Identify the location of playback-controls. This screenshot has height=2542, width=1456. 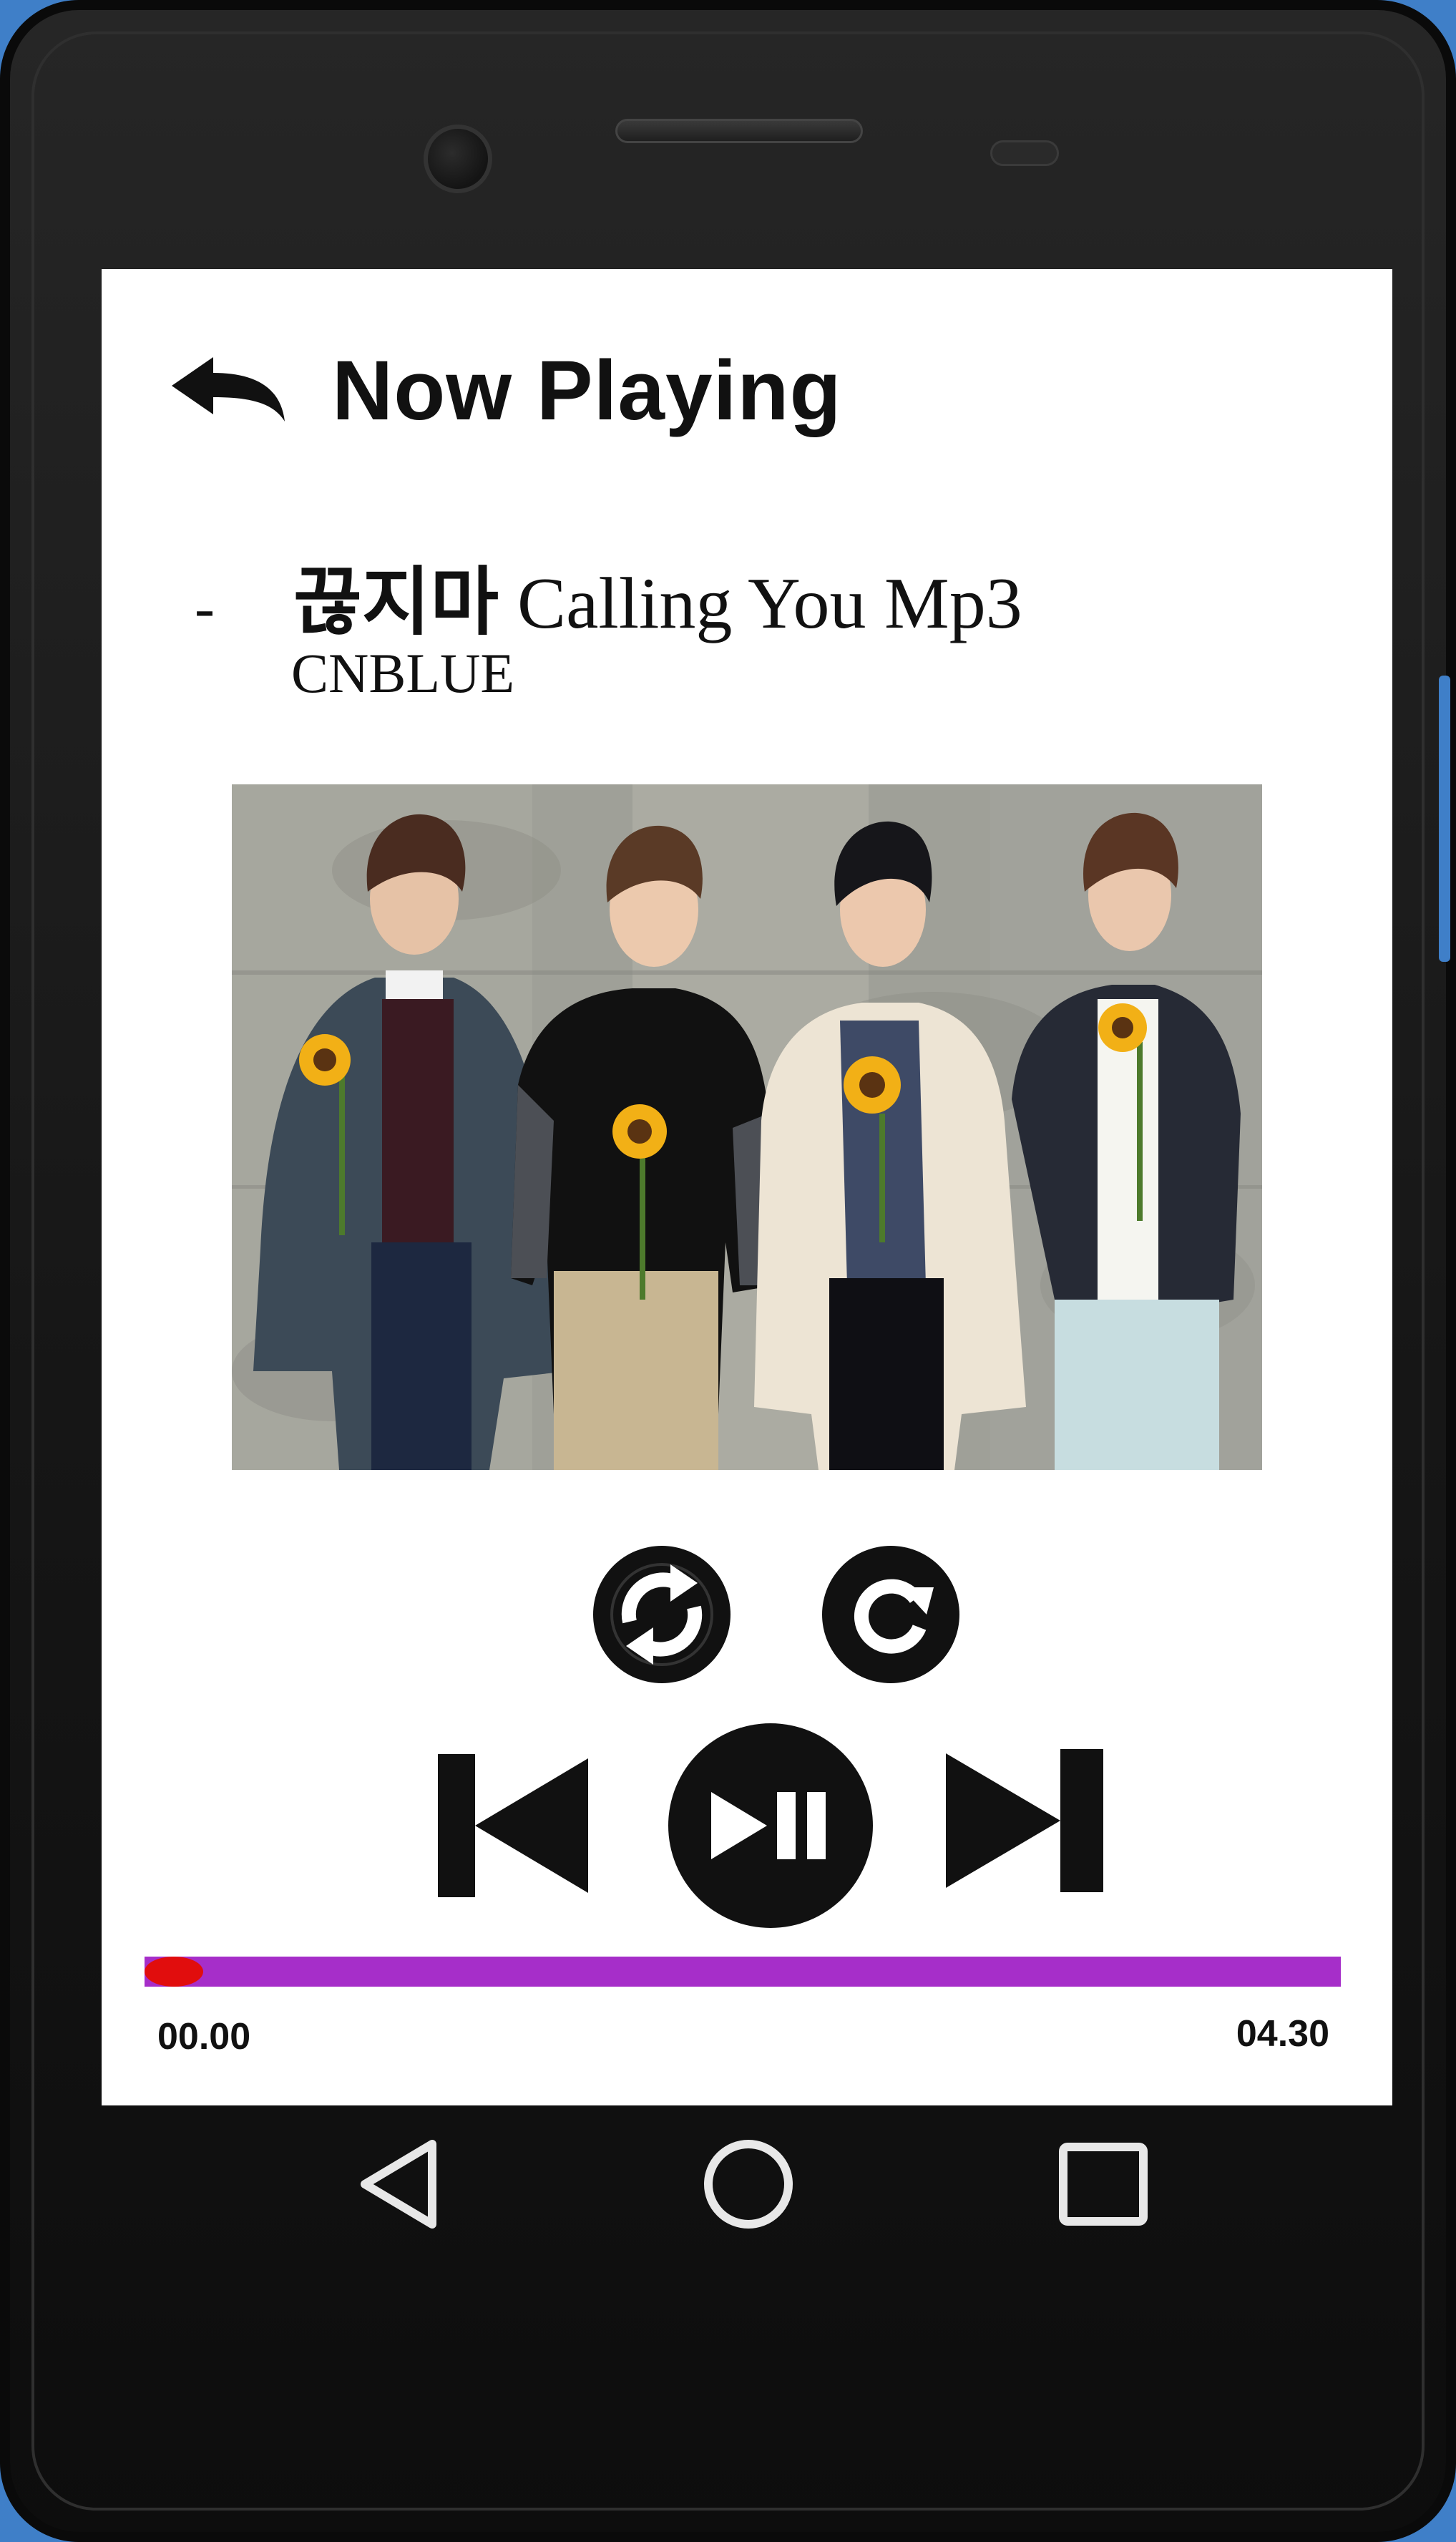
(770, 1825).